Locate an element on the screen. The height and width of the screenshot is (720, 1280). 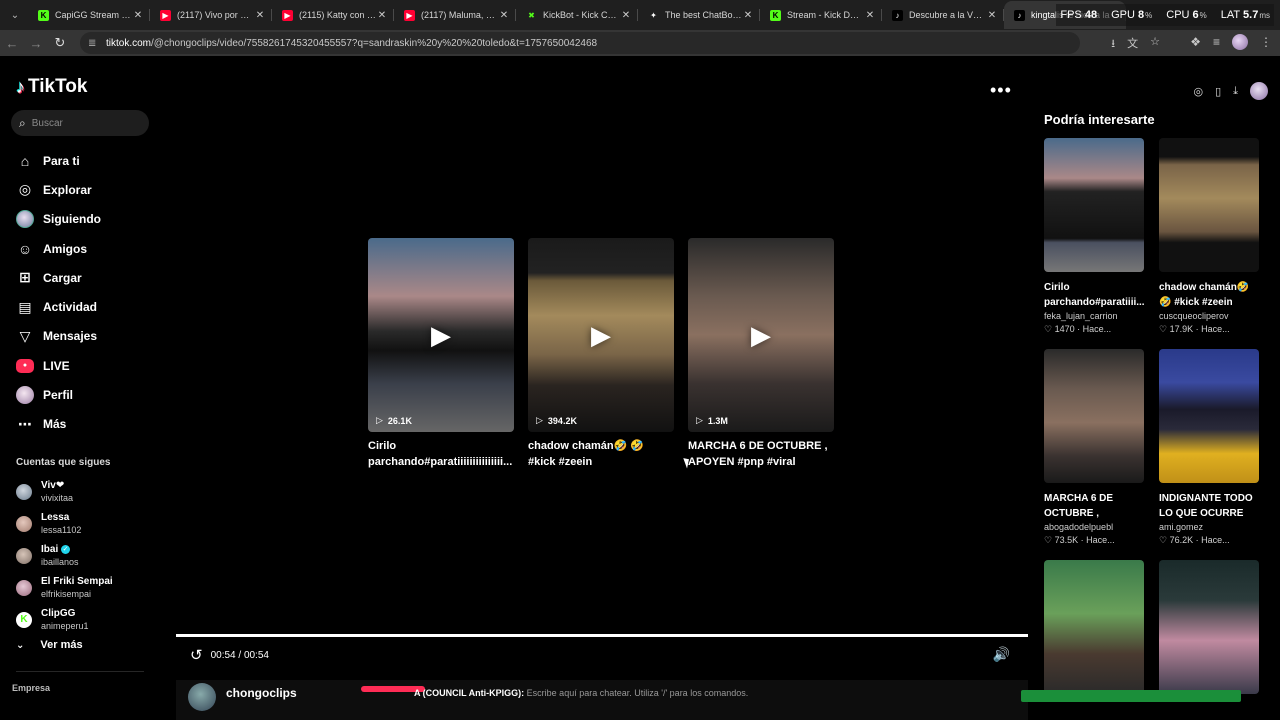
browser-tab: ▶ (2115) Katty con Kalli ✕ is located at coordinates (333, 15).